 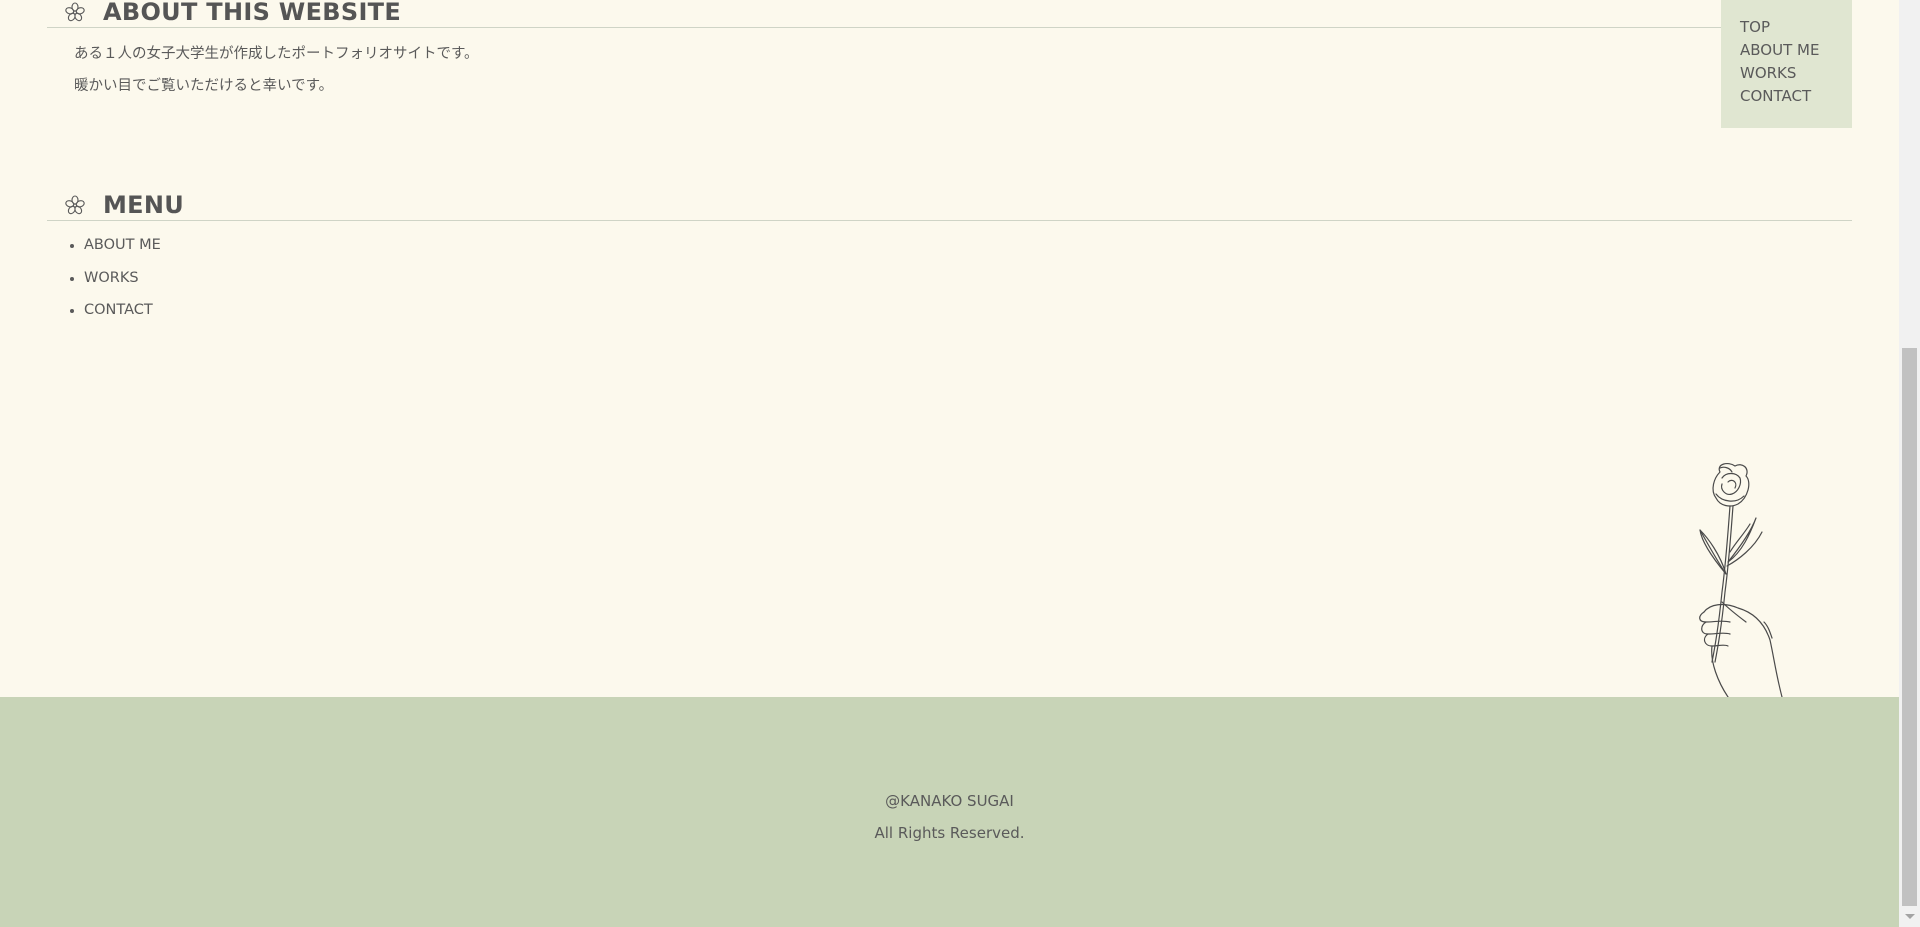 I want to click on nav-link-works: WORKS, so click(x=1796, y=73).